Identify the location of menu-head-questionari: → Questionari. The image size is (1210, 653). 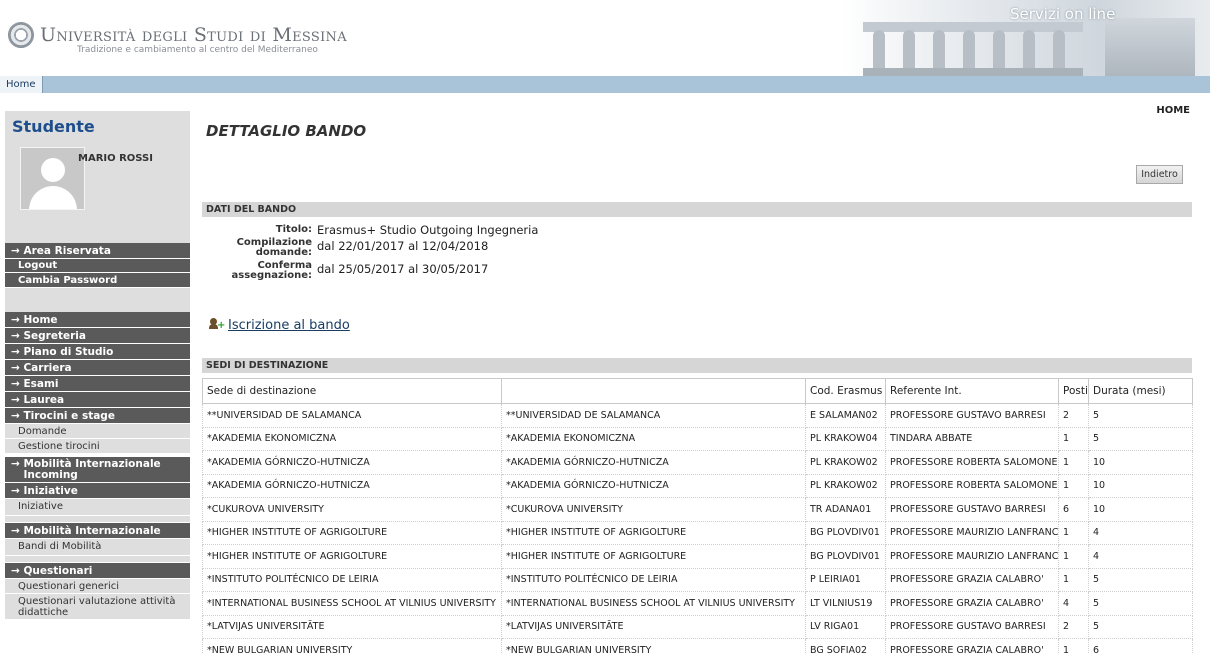
(97, 571).